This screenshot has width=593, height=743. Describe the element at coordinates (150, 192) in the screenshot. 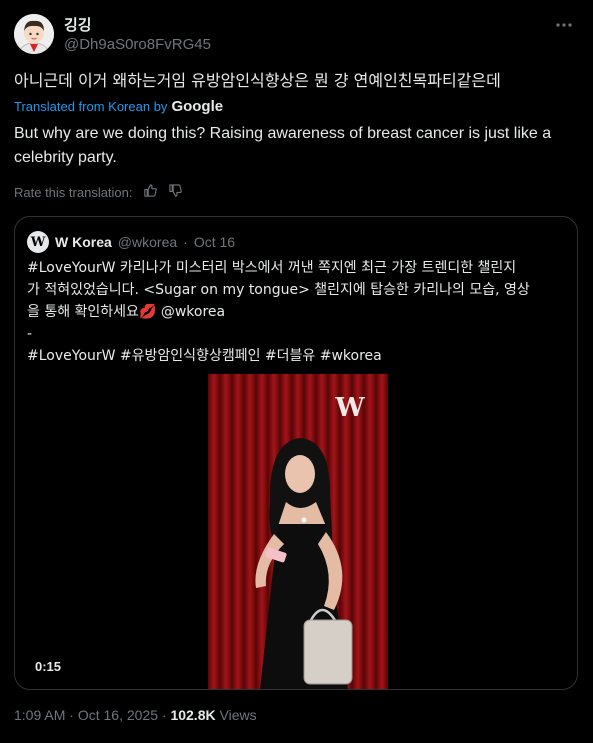

I see `thumbs-up-icon` at that location.